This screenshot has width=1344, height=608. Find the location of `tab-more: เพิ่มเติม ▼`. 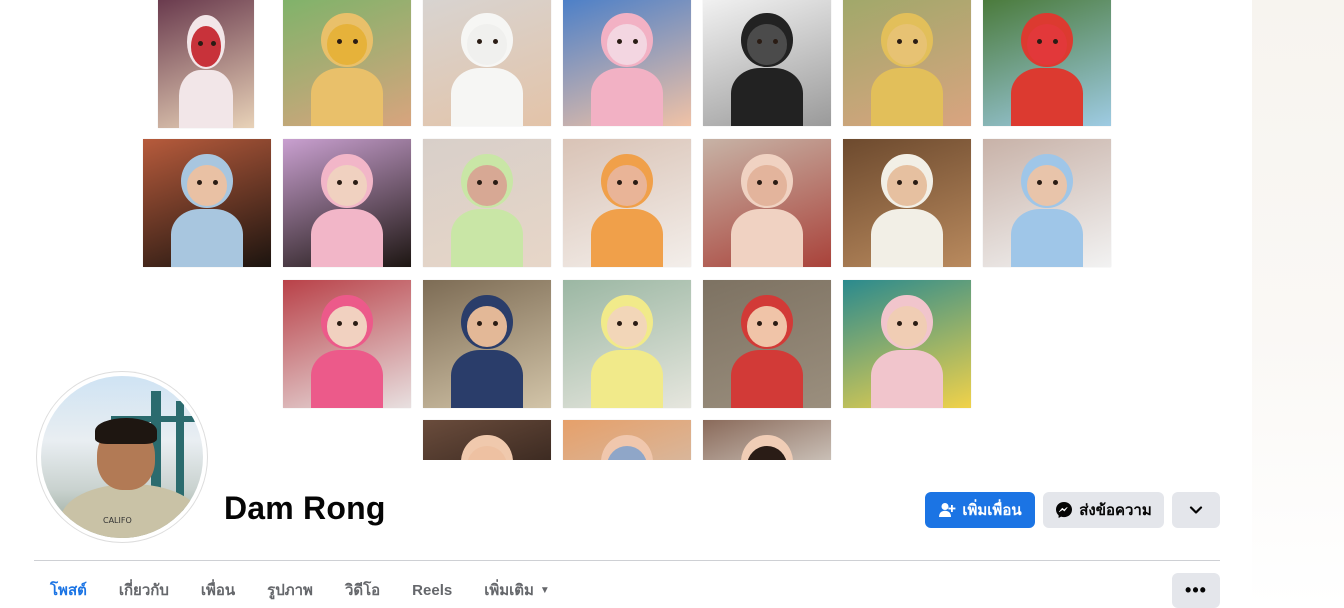

tab-more: เพิ่มเติม ▼ is located at coordinates (517, 590).